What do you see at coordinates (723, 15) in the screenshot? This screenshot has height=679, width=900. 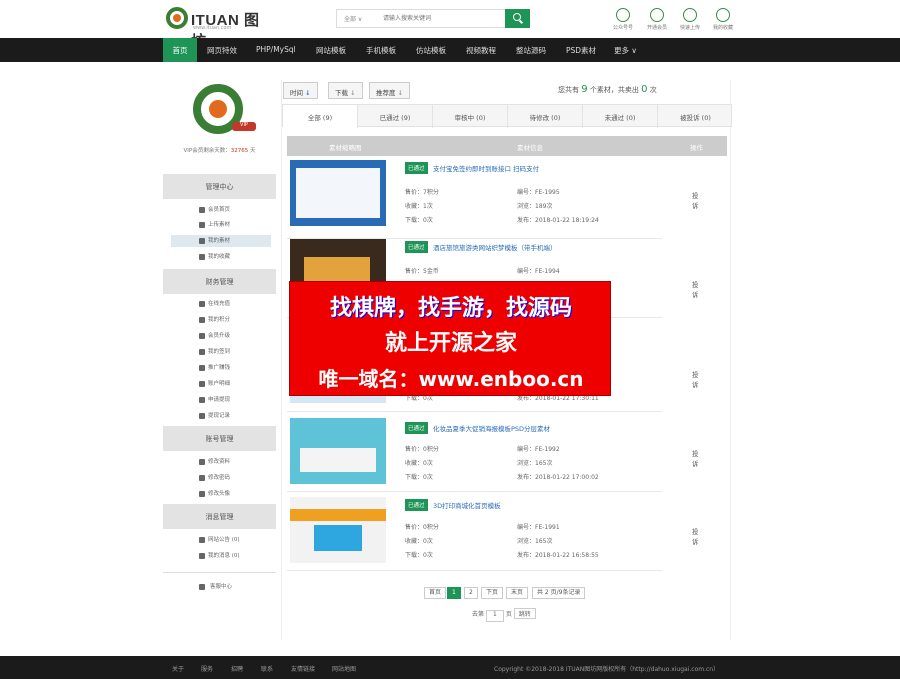 I see `star-icon` at bounding box center [723, 15].